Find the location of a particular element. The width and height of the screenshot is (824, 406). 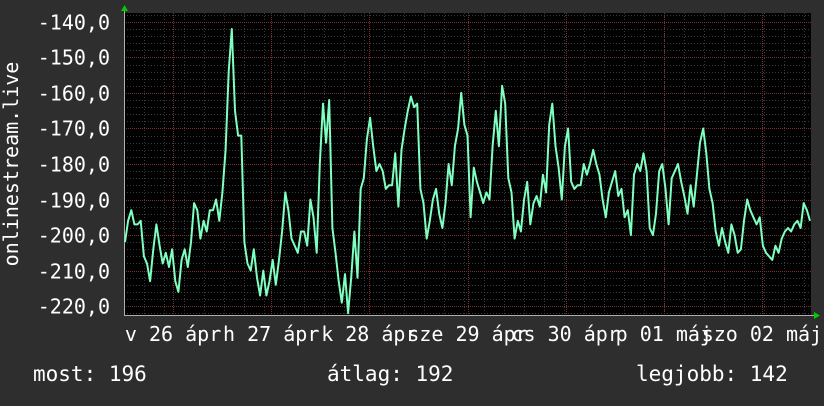

y-axis-label: onlinestream.live is located at coordinates (11, 164).